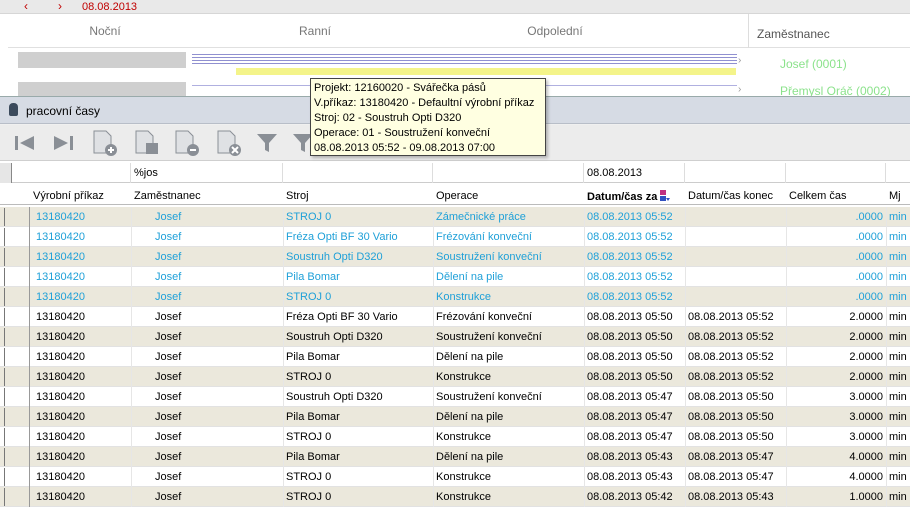 This screenshot has height=508, width=910. What do you see at coordinates (229, 143) in the screenshot?
I see `remove-record-button` at bounding box center [229, 143].